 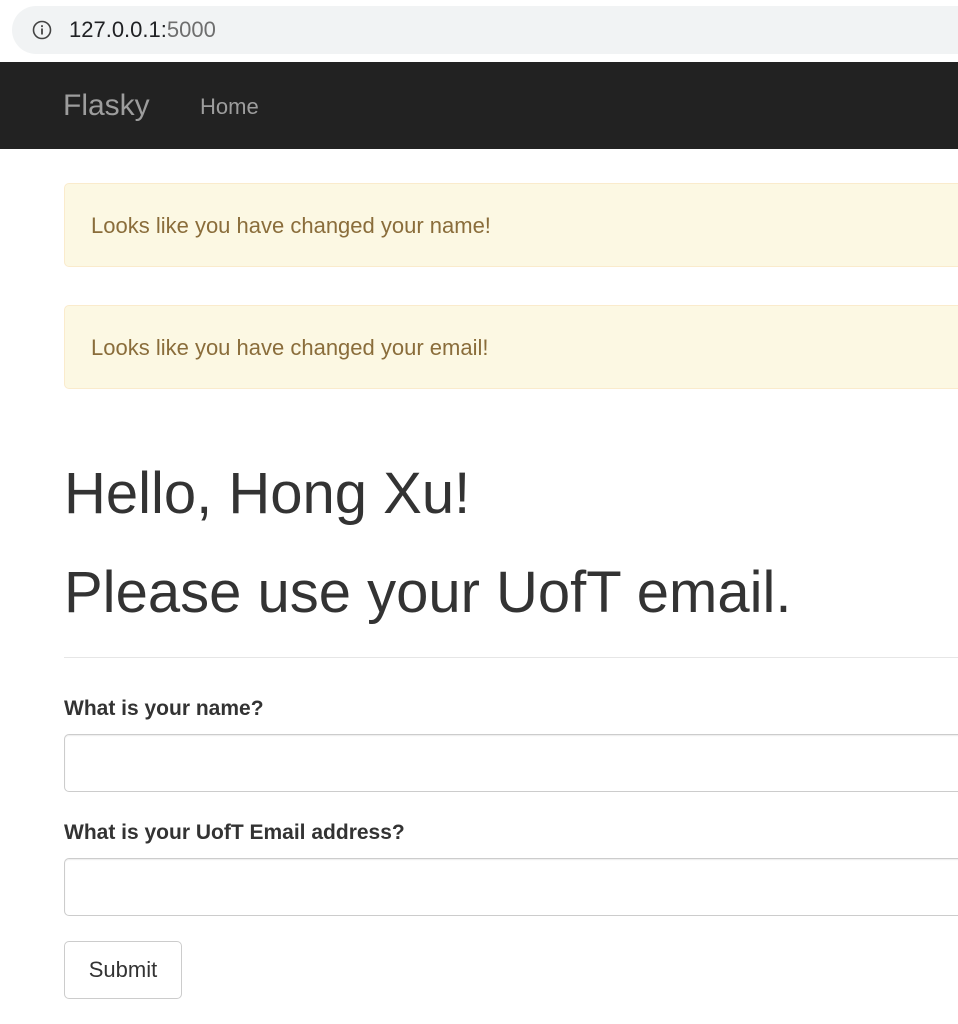 What do you see at coordinates (479, 105) in the screenshot?
I see `navbar: Flasky Home` at bounding box center [479, 105].